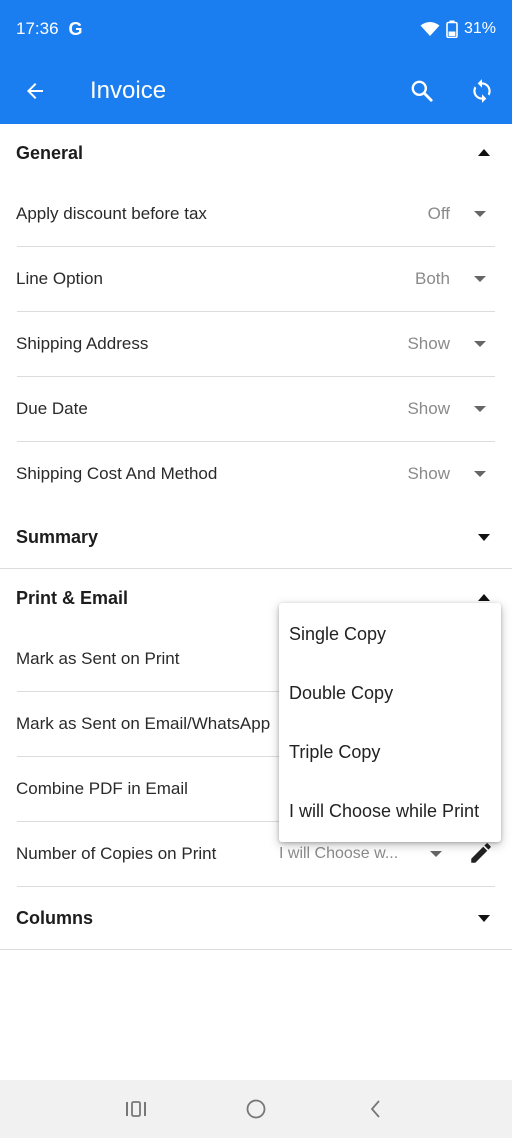  What do you see at coordinates (256, 409) in the screenshot?
I see `row-due-date: Due Date Show` at bounding box center [256, 409].